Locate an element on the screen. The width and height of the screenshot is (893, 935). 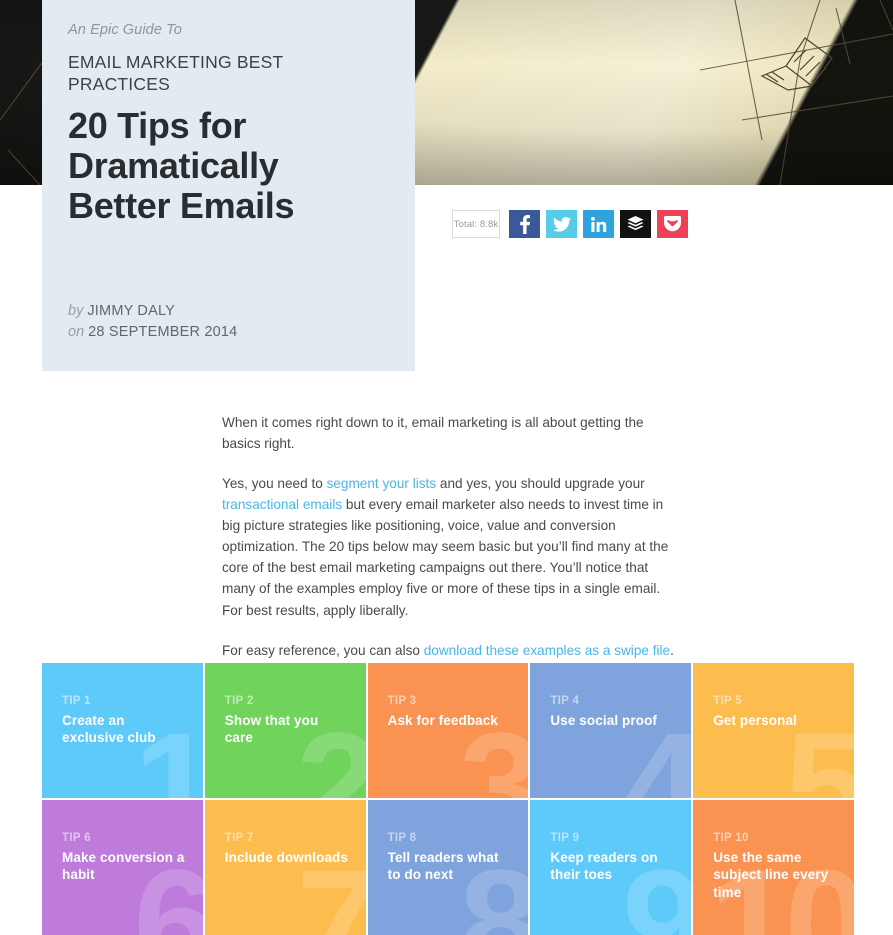
social-share-bar: Total: 8.8k is located at coordinates (570, 224).